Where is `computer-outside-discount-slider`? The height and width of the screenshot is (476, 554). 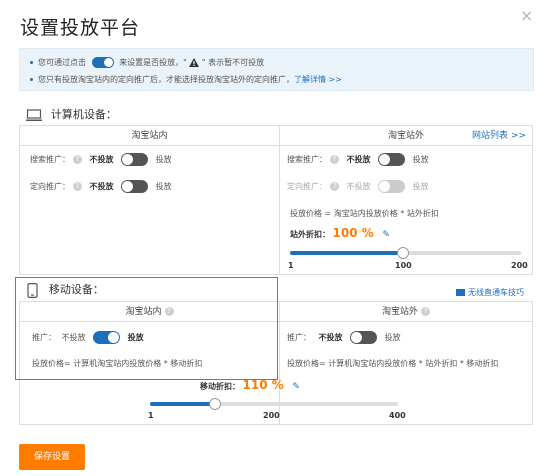 computer-outside-discount-slider is located at coordinates (405, 253).